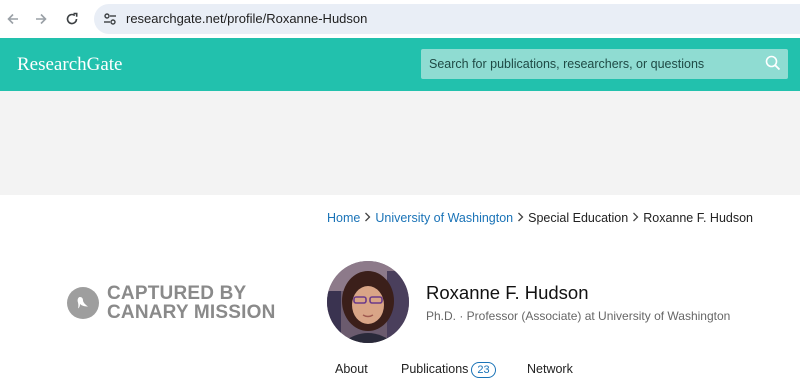  What do you see at coordinates (698, 218) in the screenshot?
I see `breadcrumb-current: Roxanne F. Hudson` at bounding box center [698, 218].